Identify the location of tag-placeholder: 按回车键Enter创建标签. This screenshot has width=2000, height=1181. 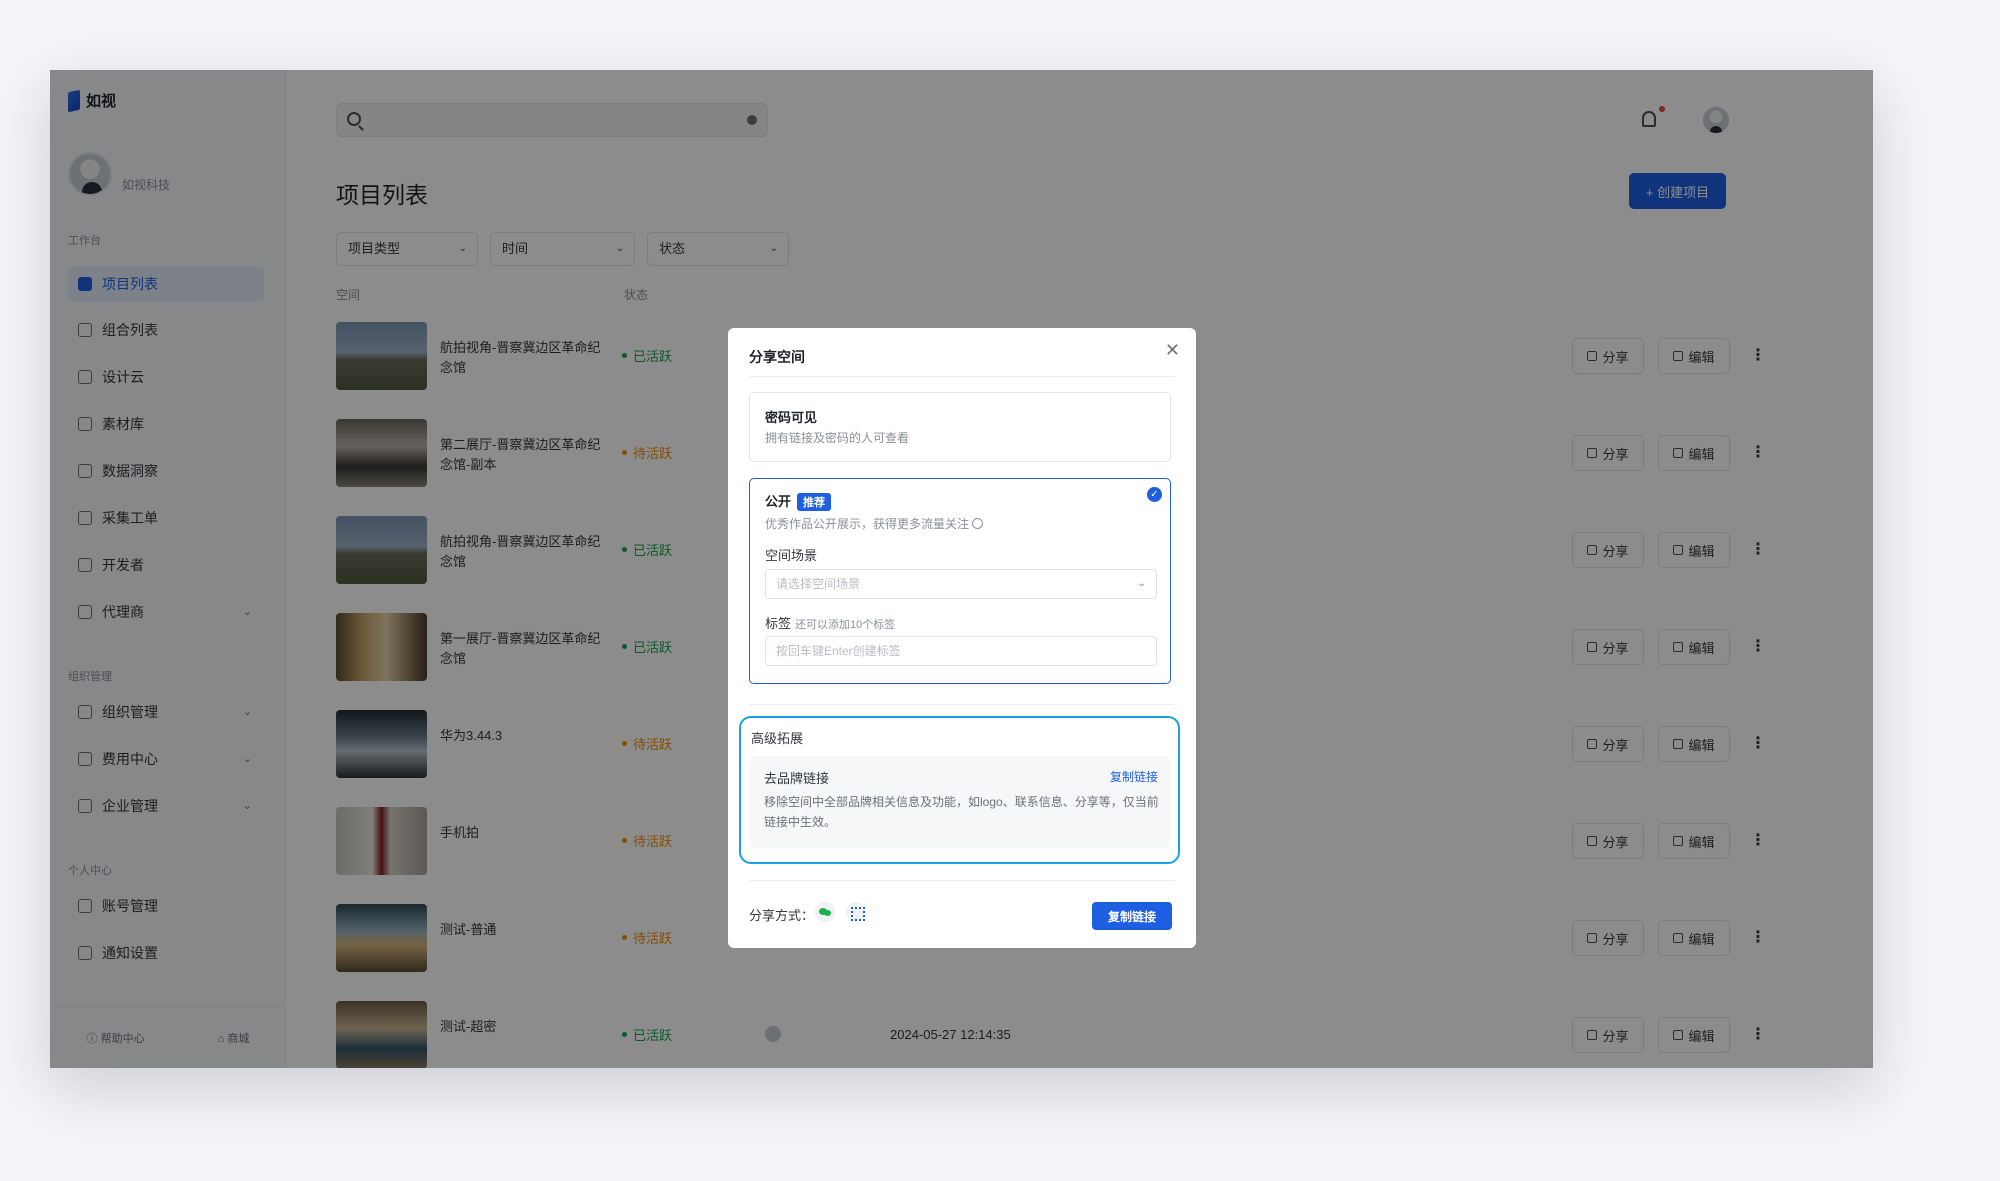
(838, 651).